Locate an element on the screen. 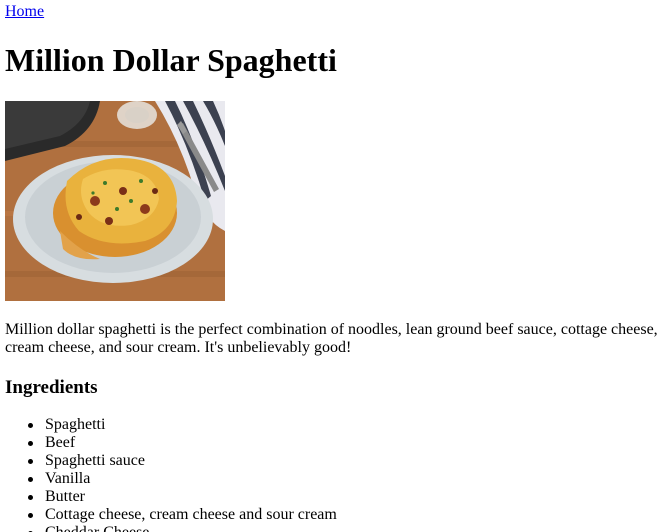 This screenshot has width=658, height=532. ingredient-label: Vanilla is located at coordinates (68, 478).